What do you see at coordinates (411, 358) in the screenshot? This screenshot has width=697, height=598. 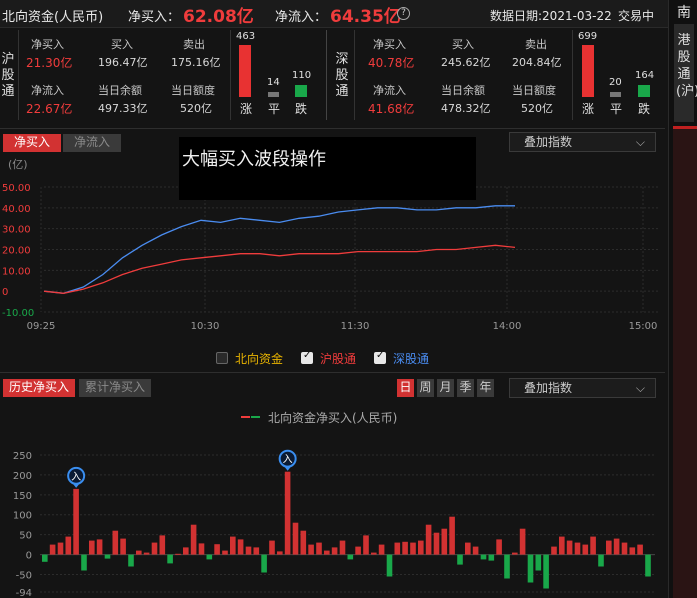 I see `legend-sz: 深股通` at bounding box center [411, 358].